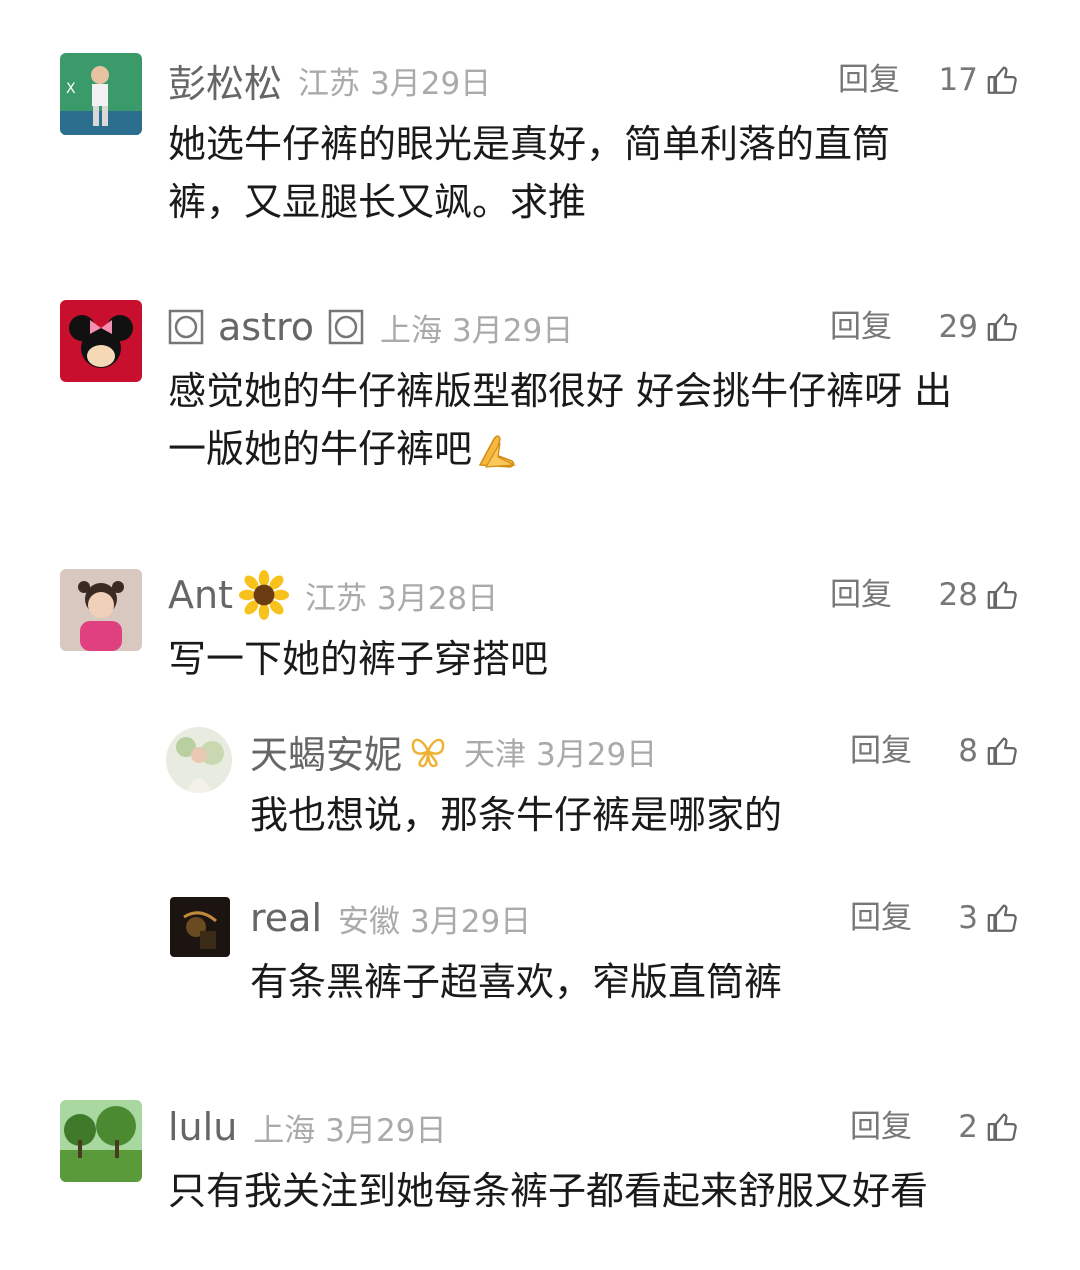 This screenshot has height=1270, width=1080. Describe the element at coordinates (603, 449) in the screenshot. I see `comment-text-line: 一版她的牛仔裤吧` at that location.